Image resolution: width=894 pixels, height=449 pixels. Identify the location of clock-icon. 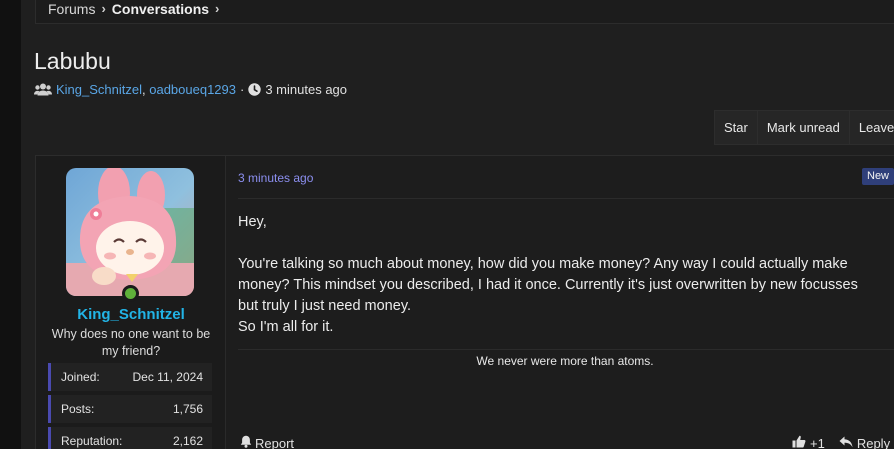
(255, 89).